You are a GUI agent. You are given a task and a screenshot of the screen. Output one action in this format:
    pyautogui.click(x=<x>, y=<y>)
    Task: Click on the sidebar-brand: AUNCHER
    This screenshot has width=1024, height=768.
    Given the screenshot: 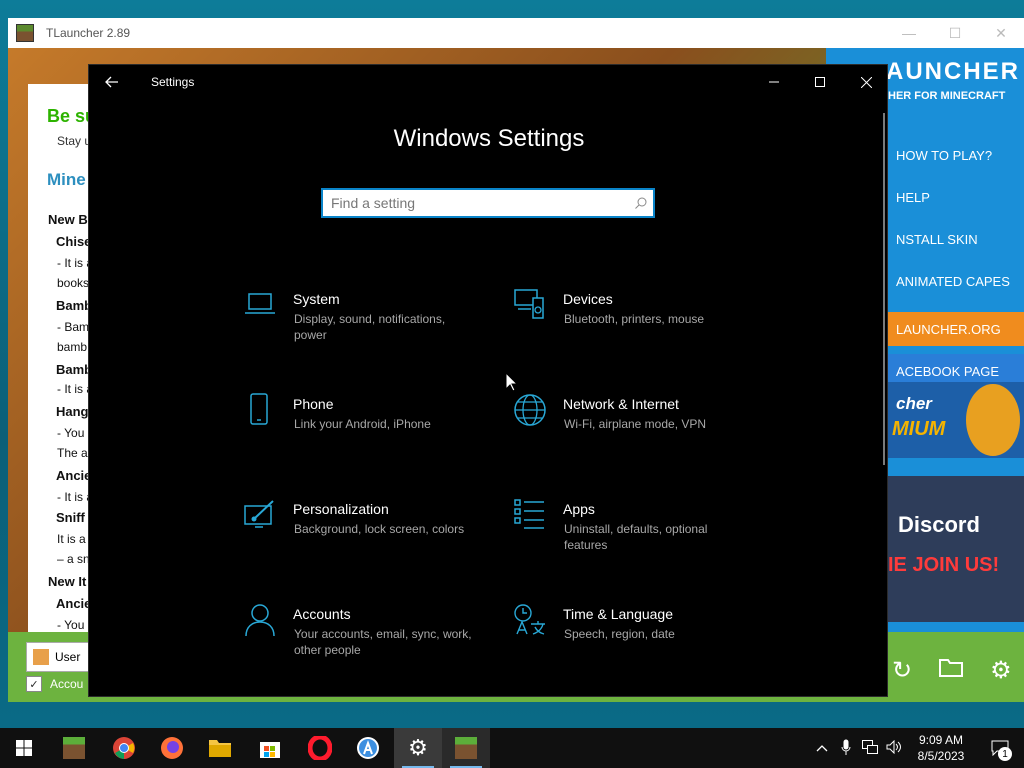 What is the action you would take?
    pyautogui.click(x=953, y=71)
    